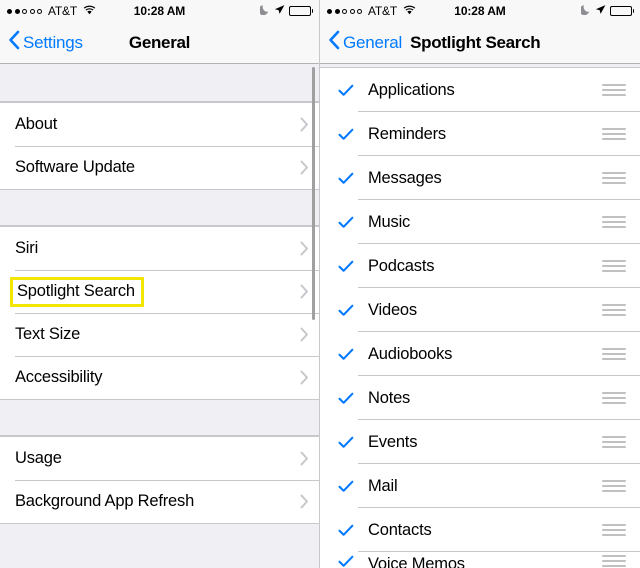 The height and width of the screenshot is (568, 640). Describe the element at coordinates (405, 177) in the screenshot. I see `row-label: Messages` at that location.